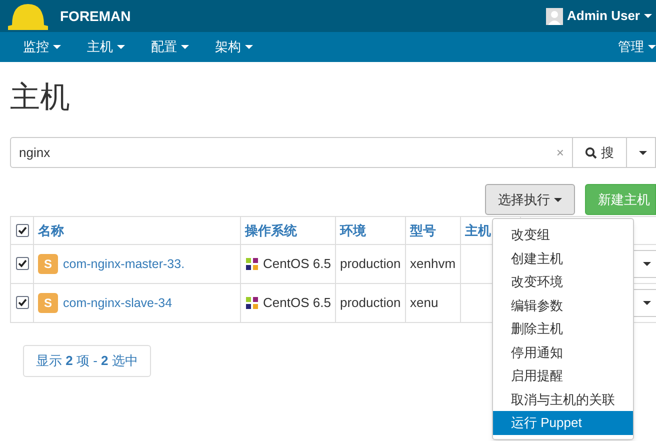 This screenshot has width=656, height=441. What do you see at coordinates (563, 282) in the screenshot?
I see `menu-item: 改变环境` at bounding box center [563, 282].